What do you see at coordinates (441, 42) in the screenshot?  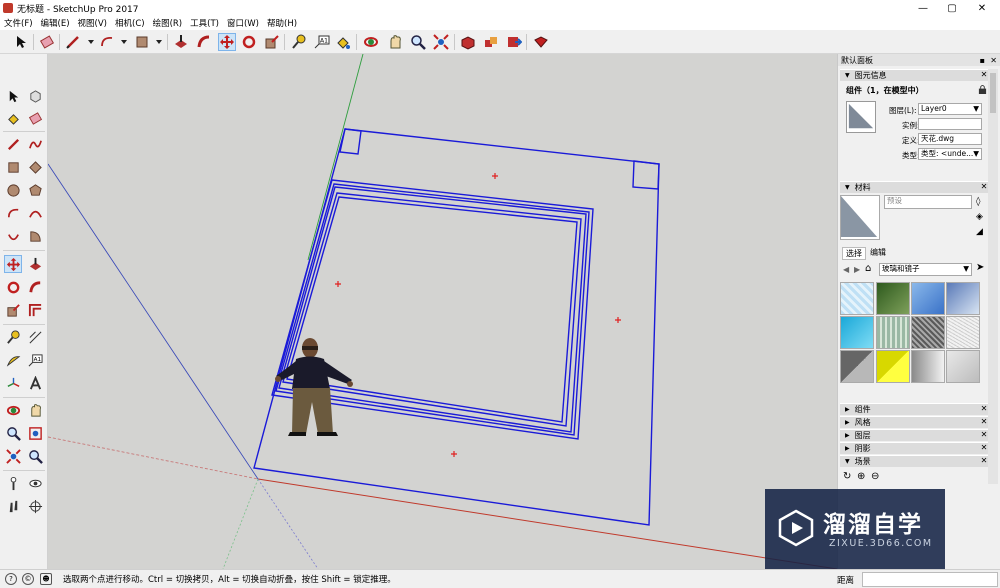 I see `zoom-extents-tool-icon` at bounding box center [441, 42].